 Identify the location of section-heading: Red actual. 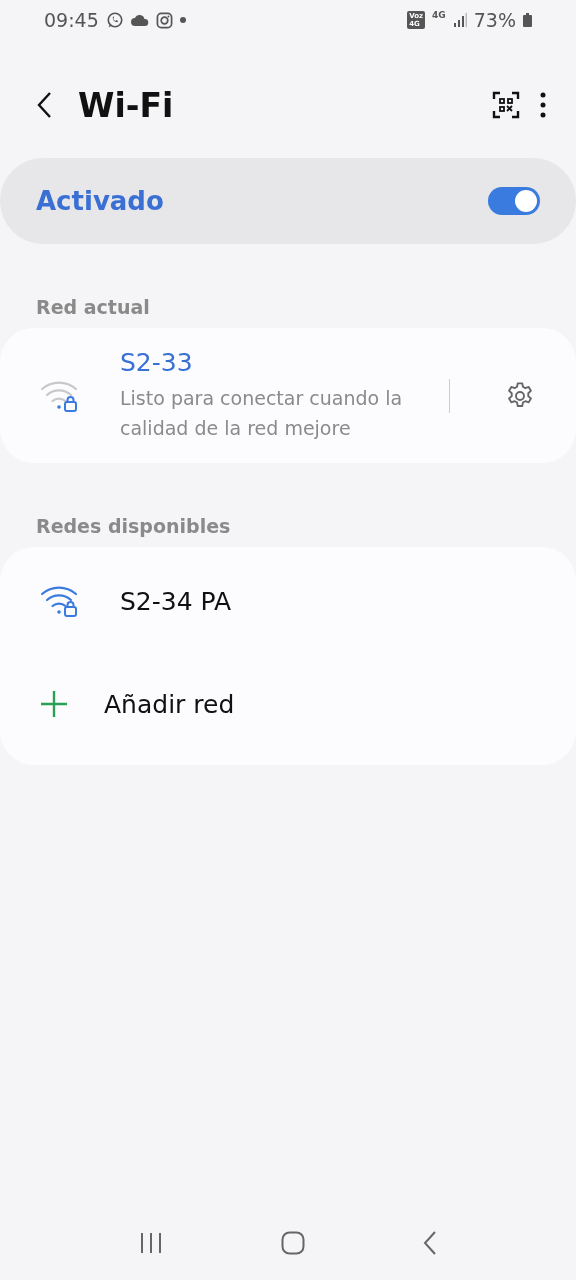
(93, 307).